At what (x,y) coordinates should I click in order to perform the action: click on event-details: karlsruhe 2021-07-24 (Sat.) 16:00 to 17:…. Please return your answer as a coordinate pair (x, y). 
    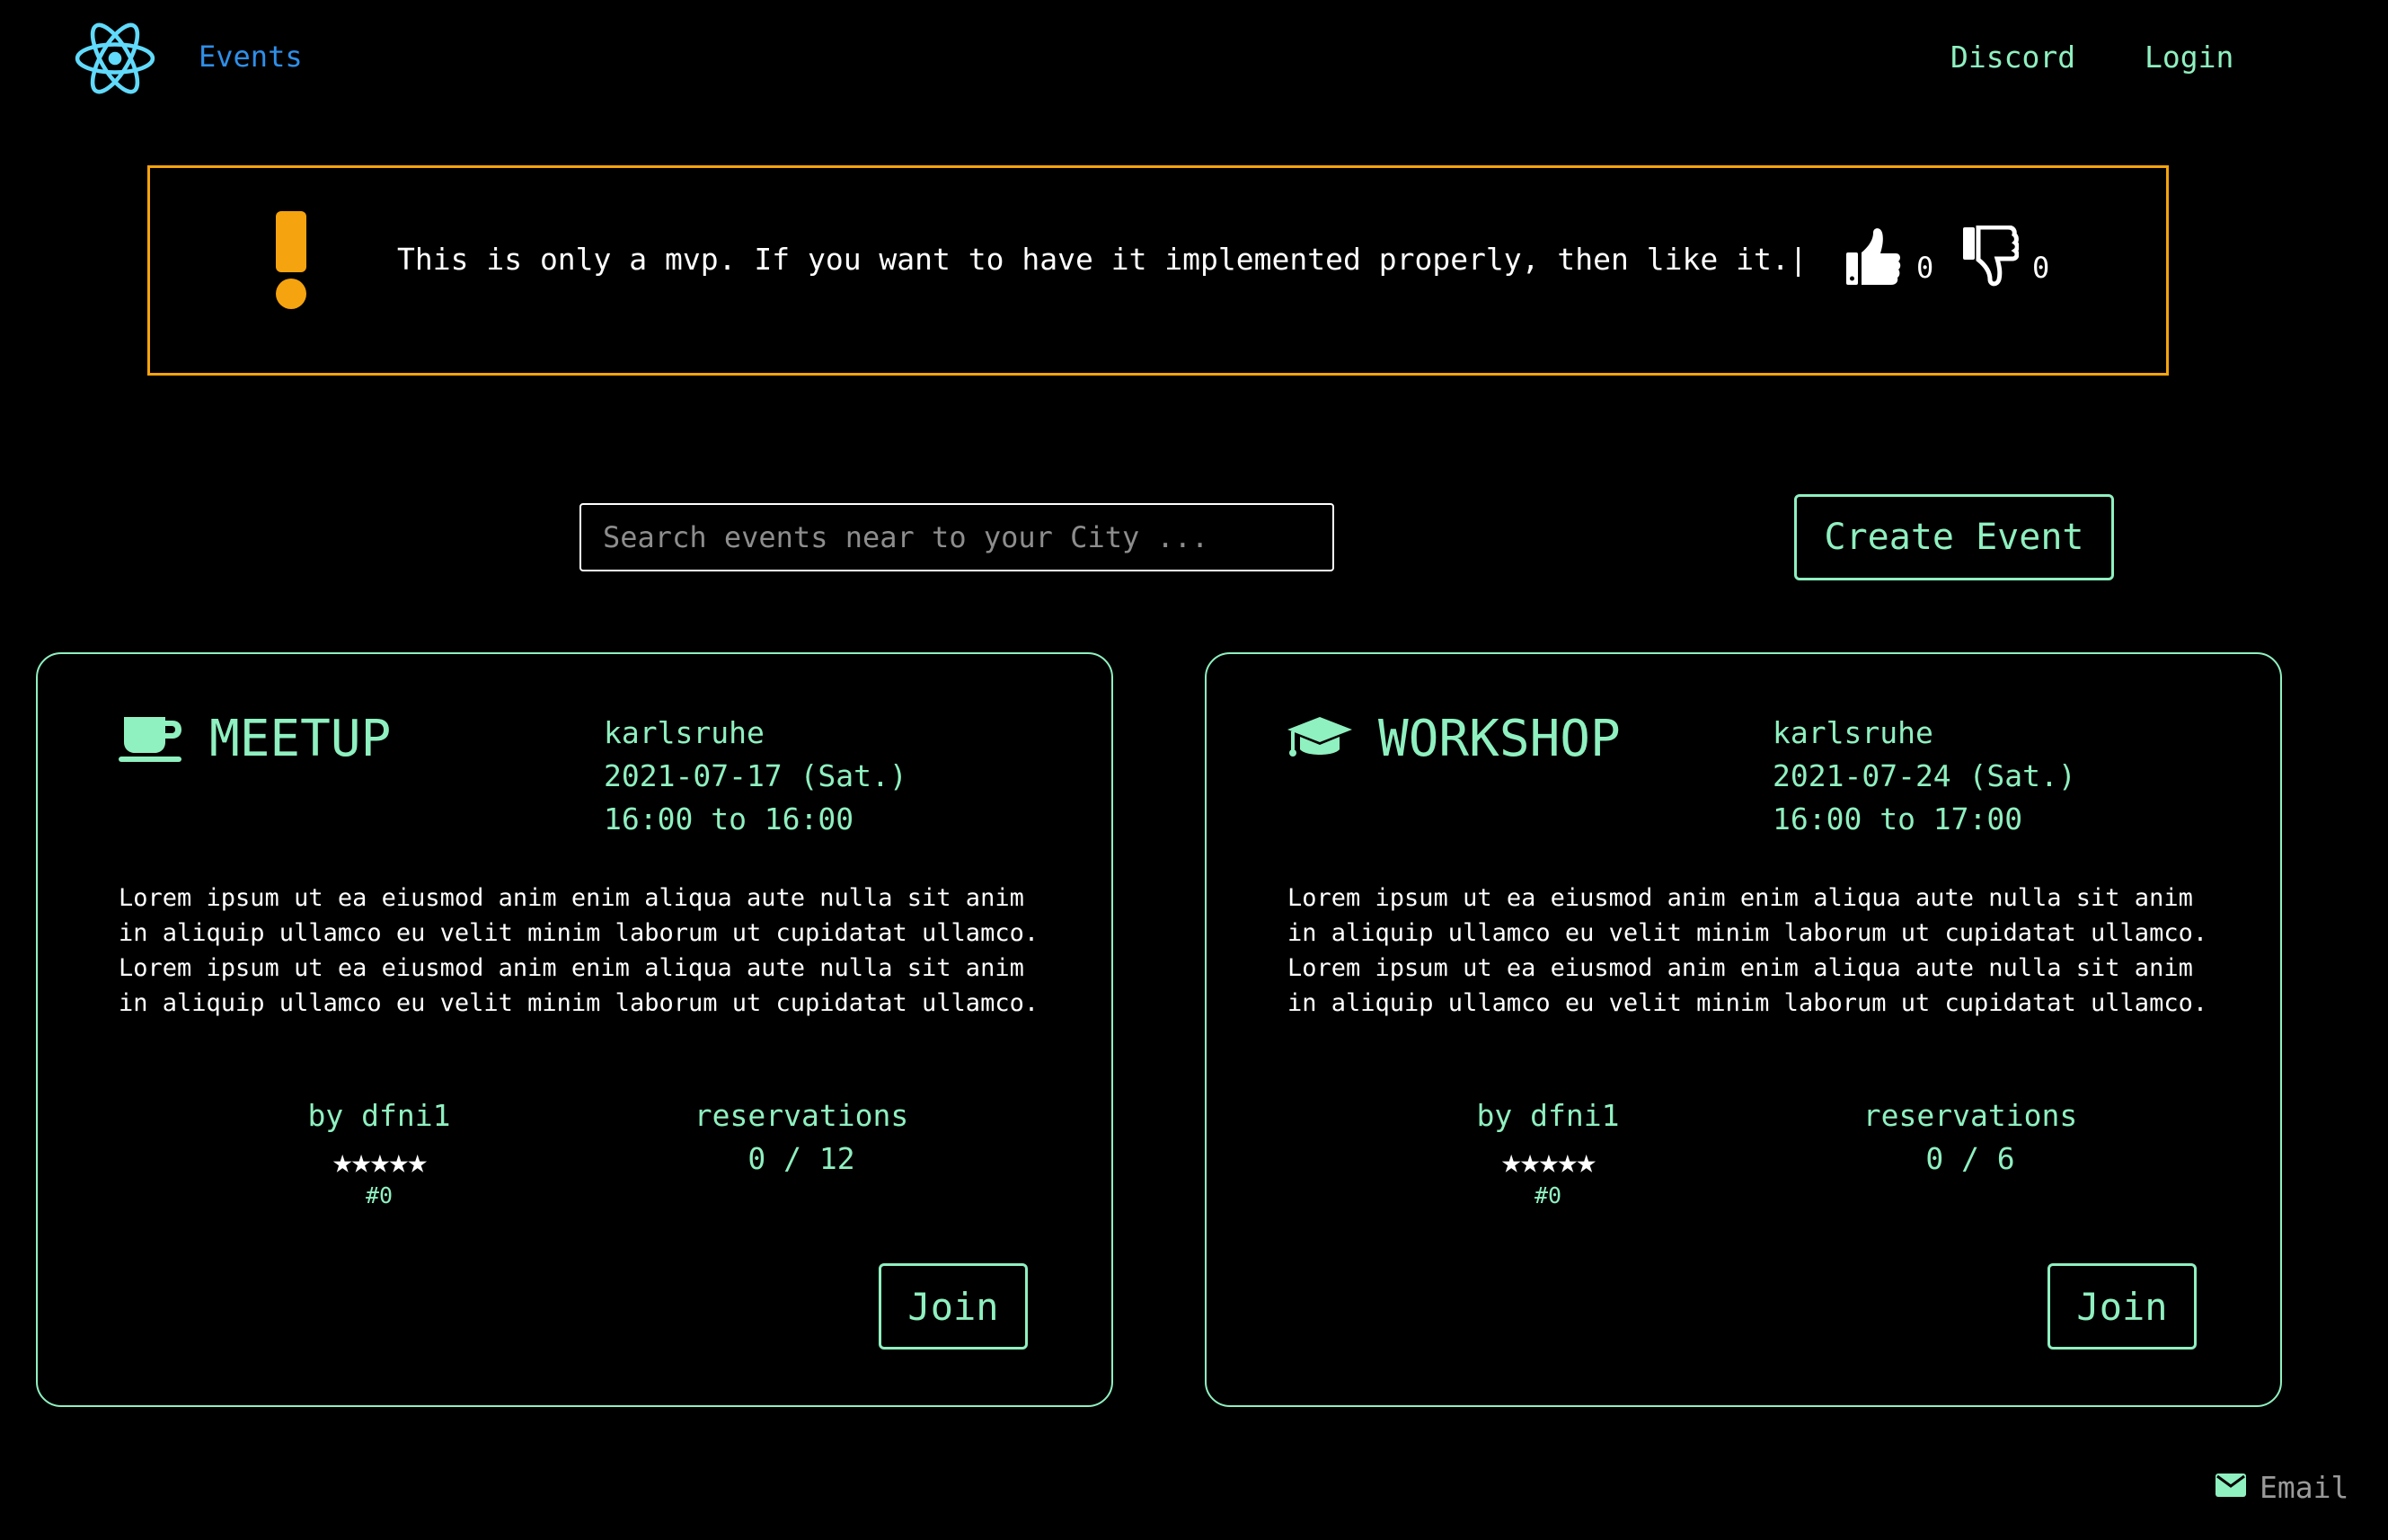
    Looking at the image, I should click on (1924, 776).